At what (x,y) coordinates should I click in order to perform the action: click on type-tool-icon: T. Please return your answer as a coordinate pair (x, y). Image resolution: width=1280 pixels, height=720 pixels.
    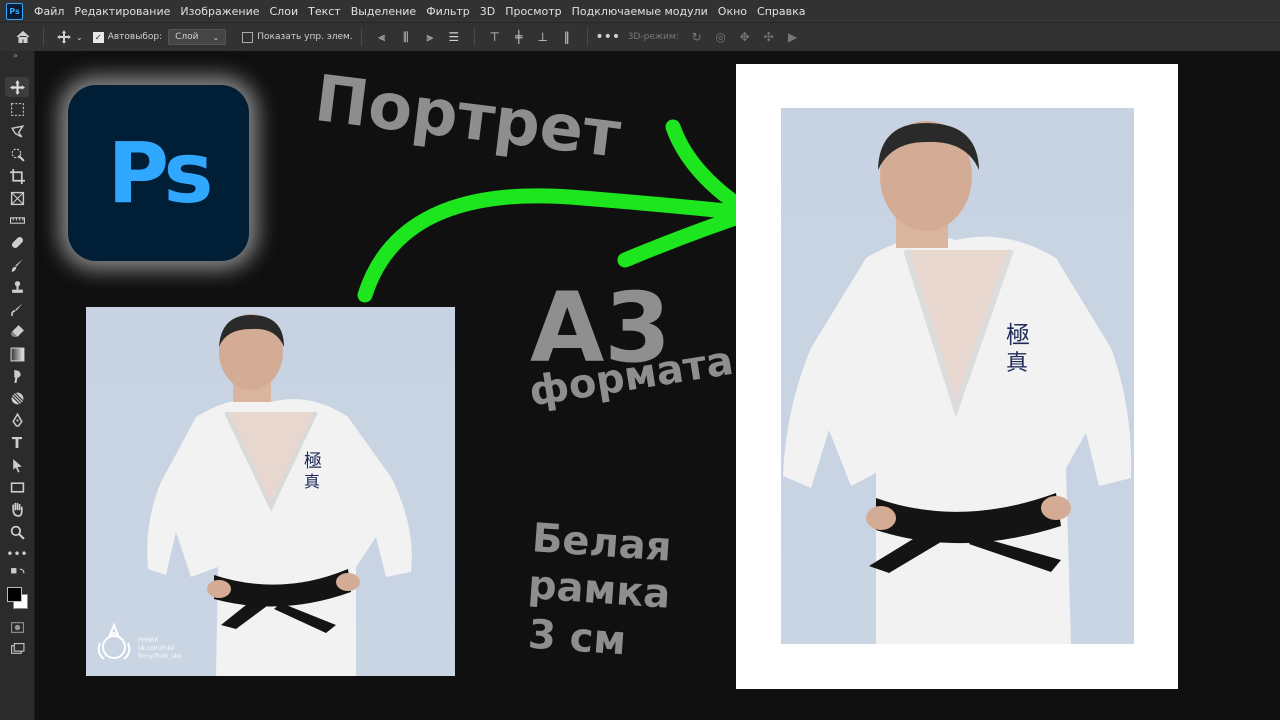
    Looking at the image, I should click on (17, 443).